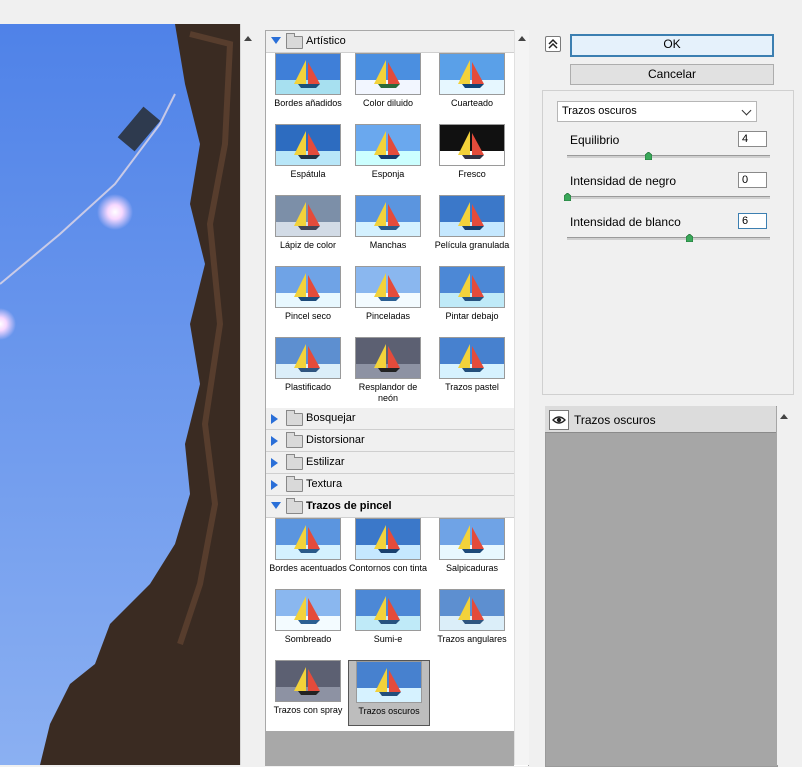 Image resolution: width=802 pixels, height=767 pixels. I want to click on layers-scrollbar, so click(784, 585).